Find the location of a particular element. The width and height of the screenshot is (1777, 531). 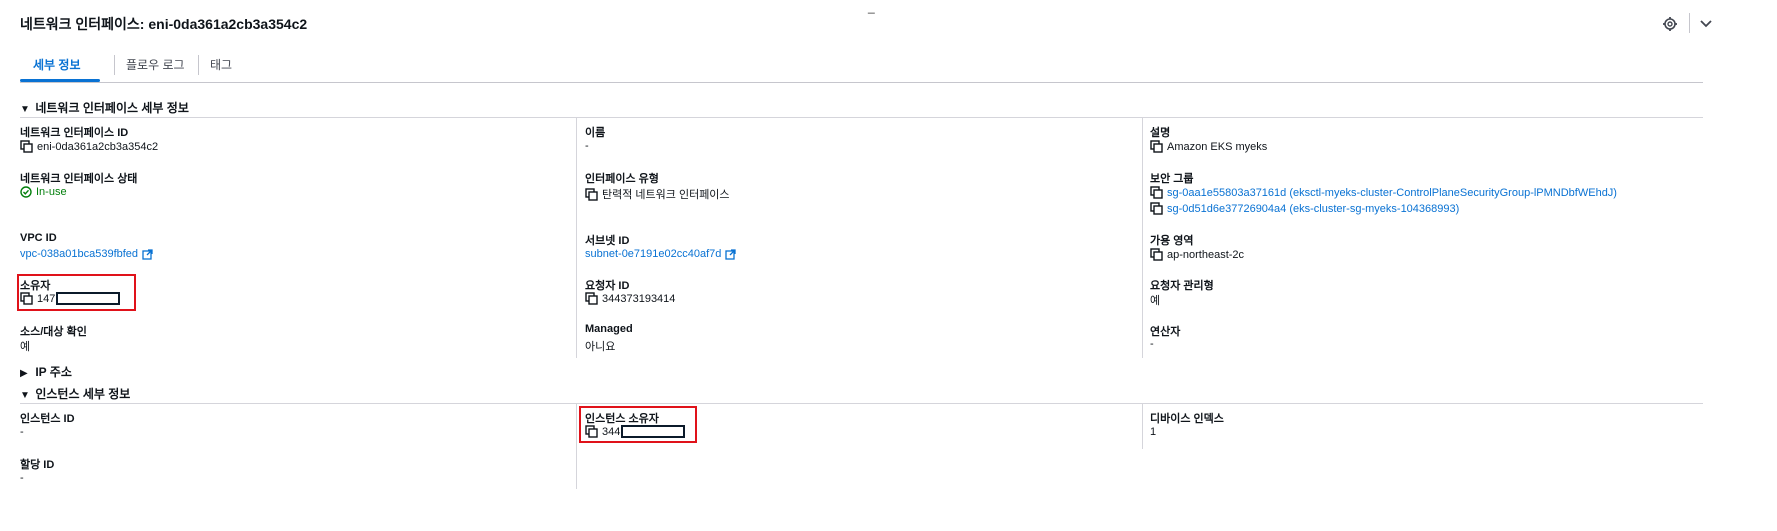

owner-value: 147 is located at coordinates (70, 298).